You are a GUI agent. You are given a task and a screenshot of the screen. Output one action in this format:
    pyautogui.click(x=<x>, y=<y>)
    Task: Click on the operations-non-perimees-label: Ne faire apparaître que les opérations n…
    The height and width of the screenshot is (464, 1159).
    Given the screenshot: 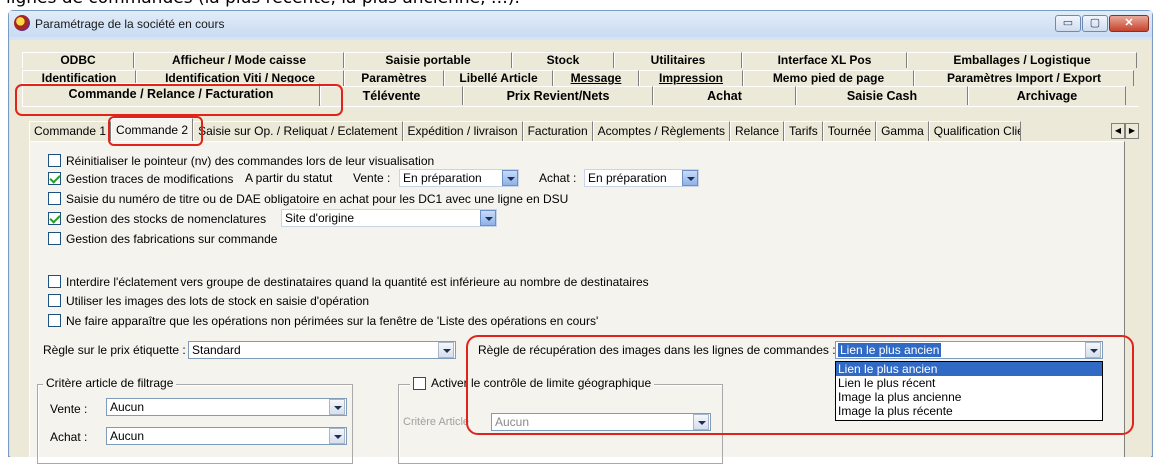 What is the action you would take?
    pyautogui.click(x=332, y=320)
    